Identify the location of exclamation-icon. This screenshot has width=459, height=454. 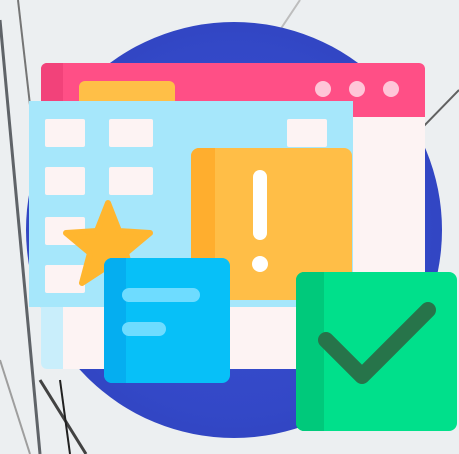
(260, 205).